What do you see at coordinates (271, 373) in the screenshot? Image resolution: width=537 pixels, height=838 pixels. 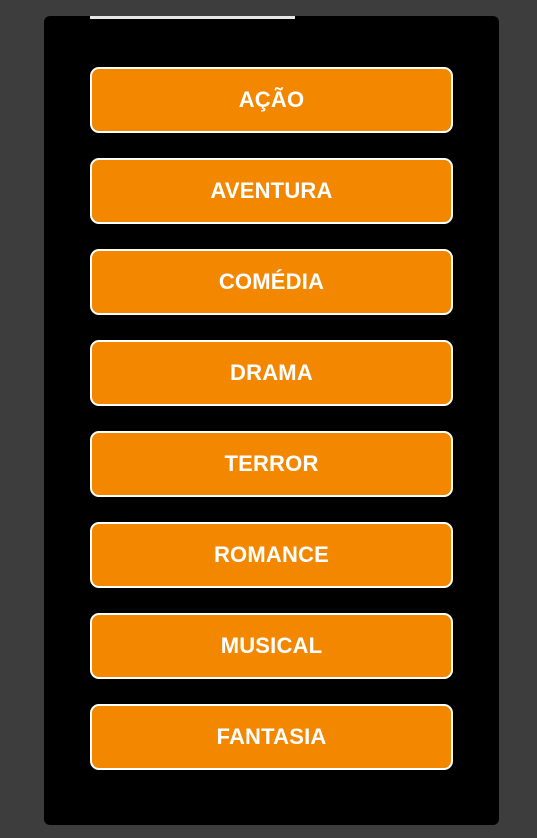 I see `genre-button-drama: DRAMA` at bounding box center [271, 373].